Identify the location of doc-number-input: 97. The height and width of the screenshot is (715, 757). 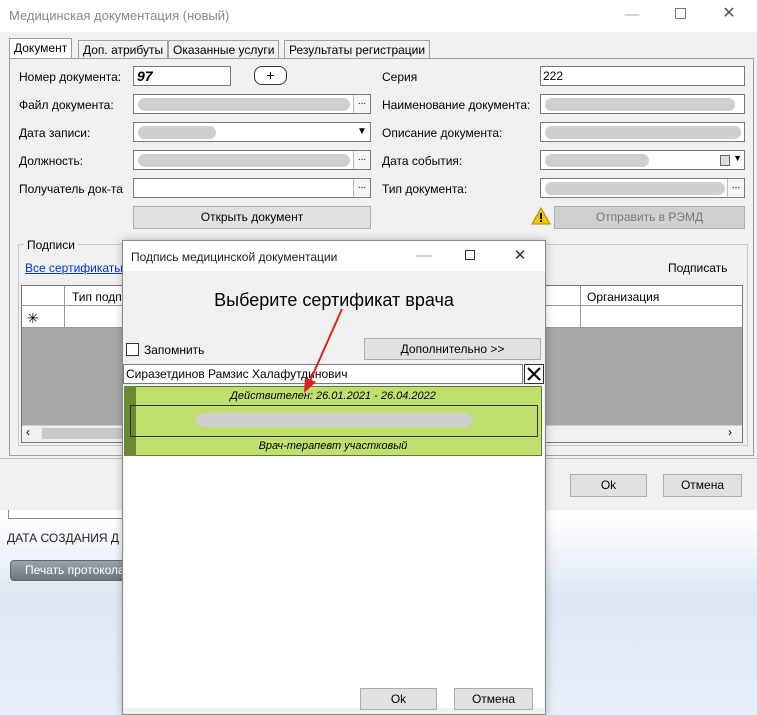
(182, 76).